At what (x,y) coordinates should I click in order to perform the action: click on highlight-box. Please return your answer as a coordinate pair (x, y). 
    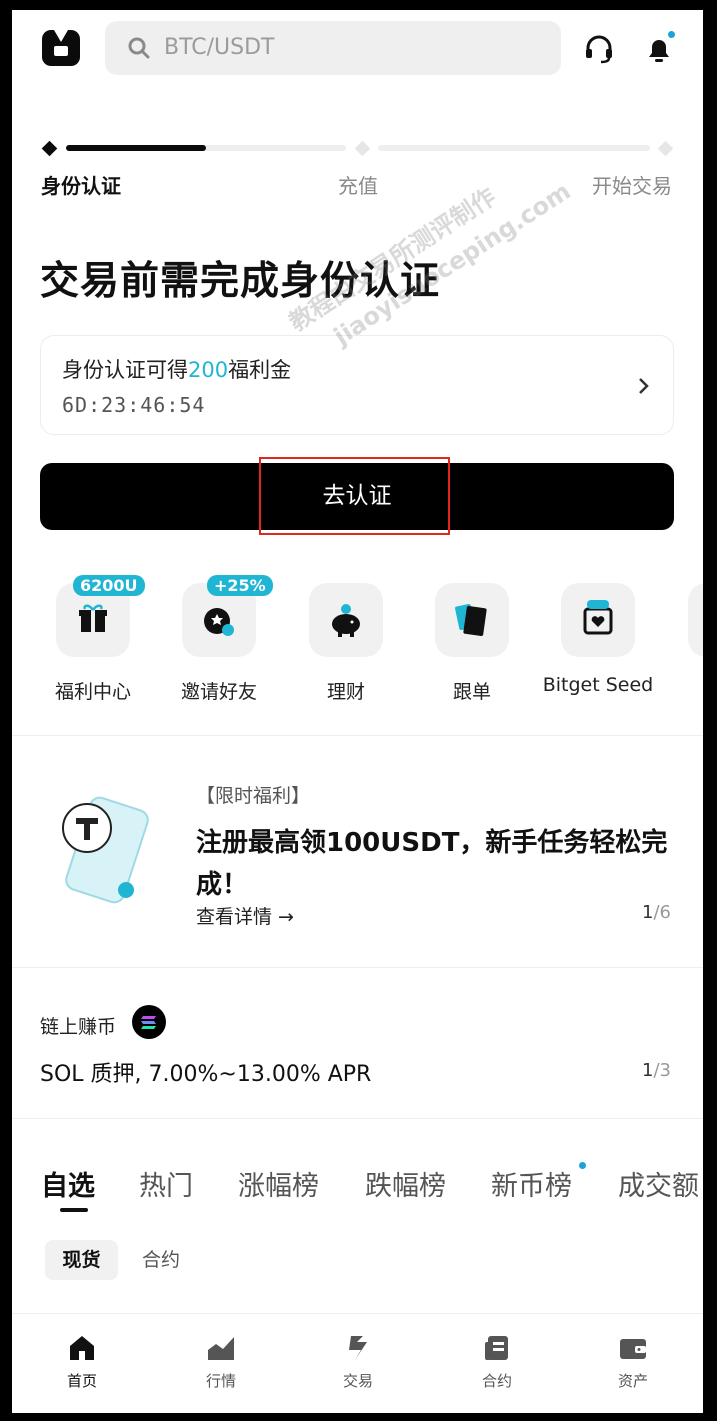
    Looking at the image, I should click on (354, 496).